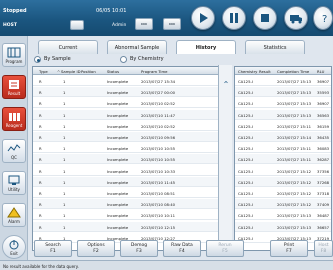  I want to click on reagent-status-icon: RRR, so click(144, 24).